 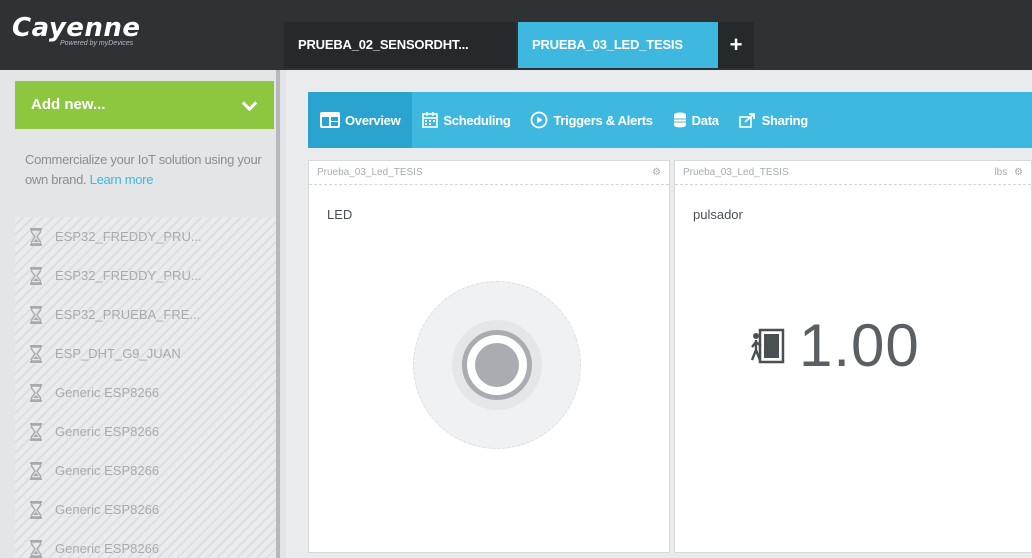 I want to click on sharing-label: Sharing, so click(x=785, y=120).